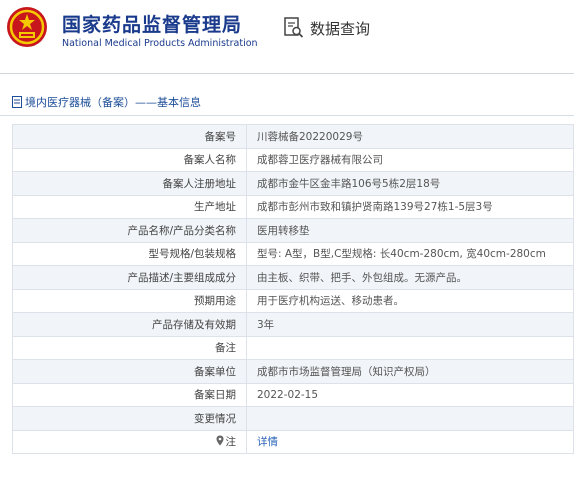 The width and height of the screenshot is (574, 501). What do you see at coordinates (27, 27) in the screenshot?
I see `national-emblem-icon` at bounding box center [27, 27].